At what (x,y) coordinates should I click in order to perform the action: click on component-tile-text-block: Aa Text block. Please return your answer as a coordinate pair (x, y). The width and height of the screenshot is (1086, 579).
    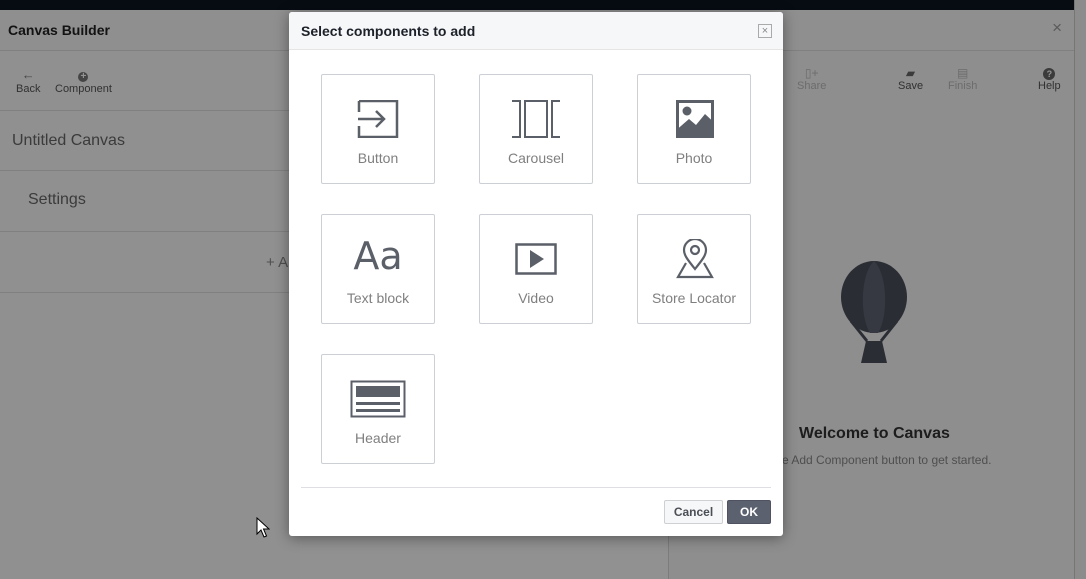
    Looking at the image, I should click on (378, 269).